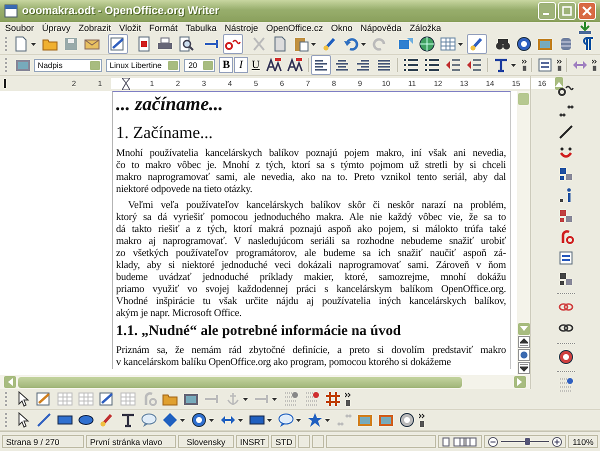 Image resolution: width=600 pixels, height=451 pixels. Describe the element at coordinates (294, 65) in the screenshot. I see `font-shrink-icon` at that location.